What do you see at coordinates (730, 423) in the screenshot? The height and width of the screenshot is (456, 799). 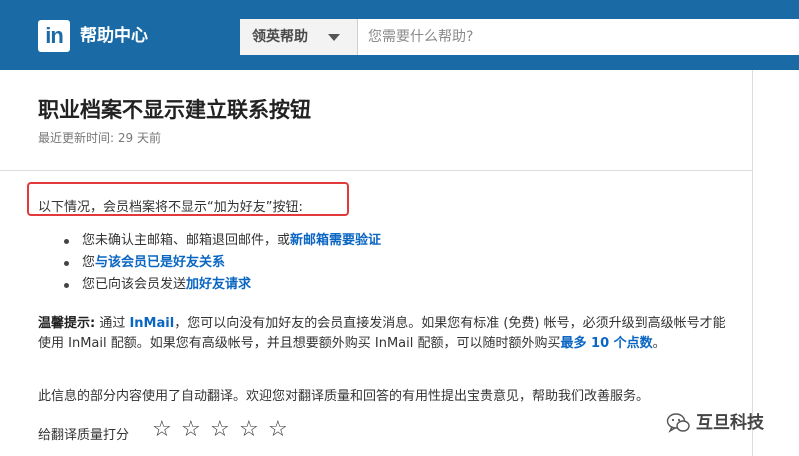 I see `watermark-text: 互旦科技` at bounding box center [730, 423].